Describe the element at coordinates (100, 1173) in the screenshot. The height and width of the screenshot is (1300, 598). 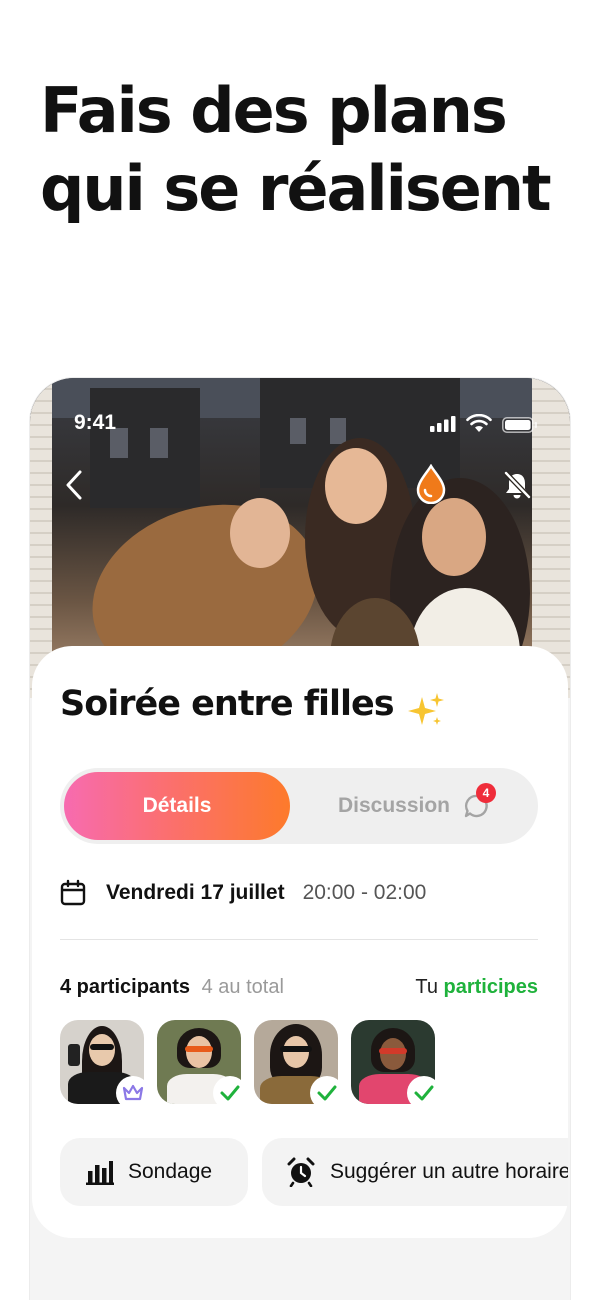
I see `bar-chart-icon` at that location.